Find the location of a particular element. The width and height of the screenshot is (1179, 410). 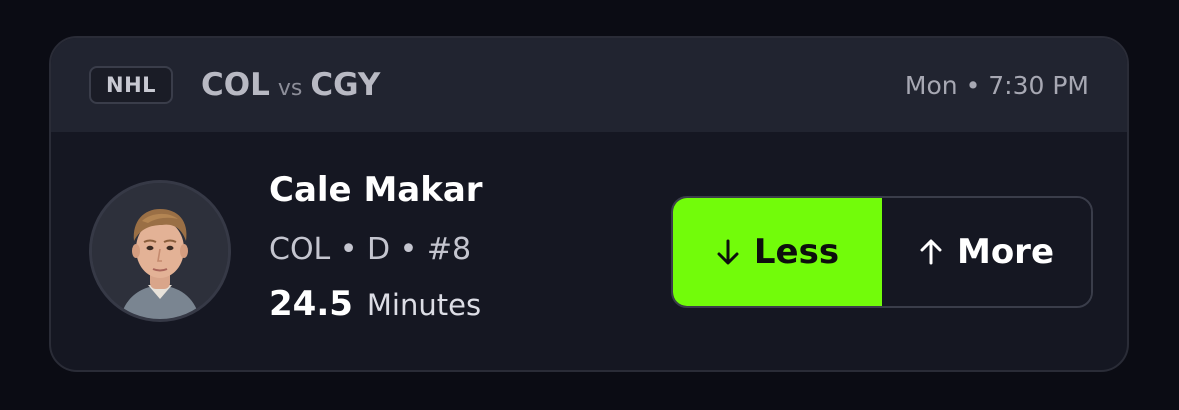

game-time: Mon • 7:30 PM is located at coordinates (996, 85).